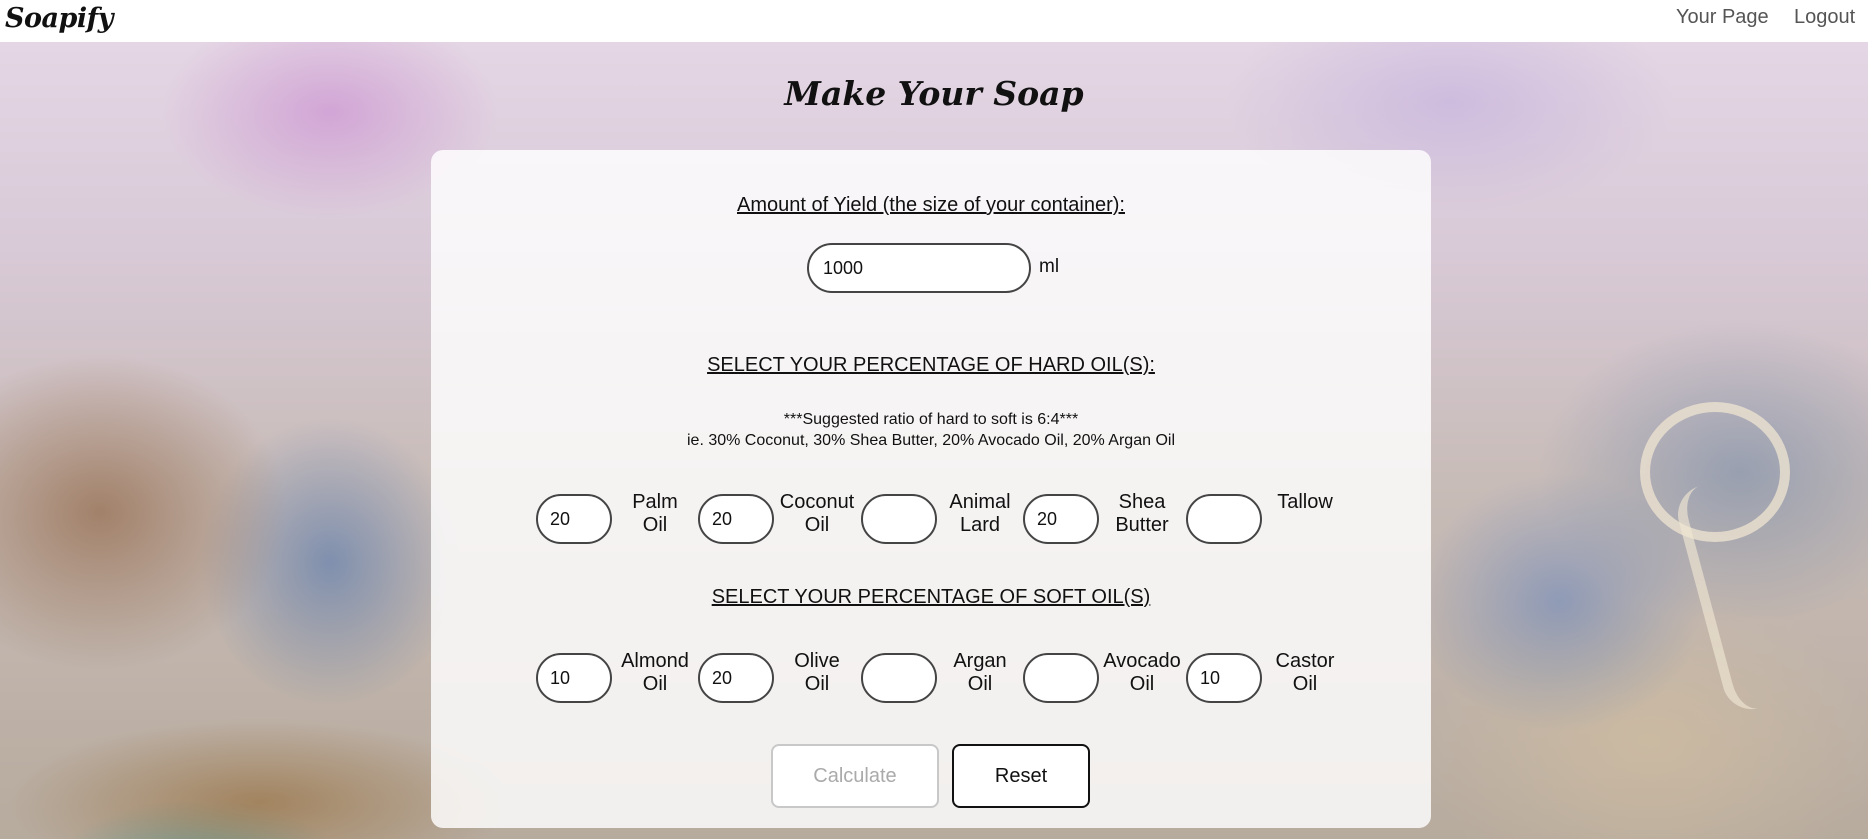 The width and height of the screenshot is (1868, 839). I want to click on oil-label-line: Castor, so click(1305, 661).